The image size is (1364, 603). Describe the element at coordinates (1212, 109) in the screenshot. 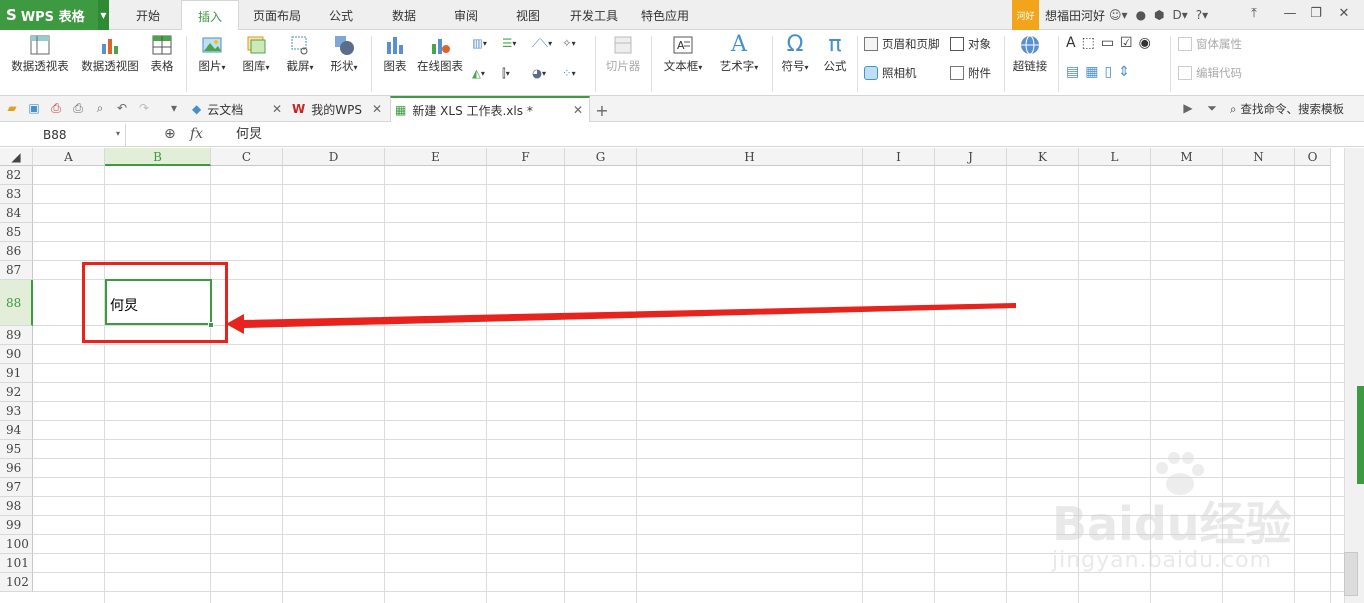

I see `feedback-icon: ⏷` at that location.